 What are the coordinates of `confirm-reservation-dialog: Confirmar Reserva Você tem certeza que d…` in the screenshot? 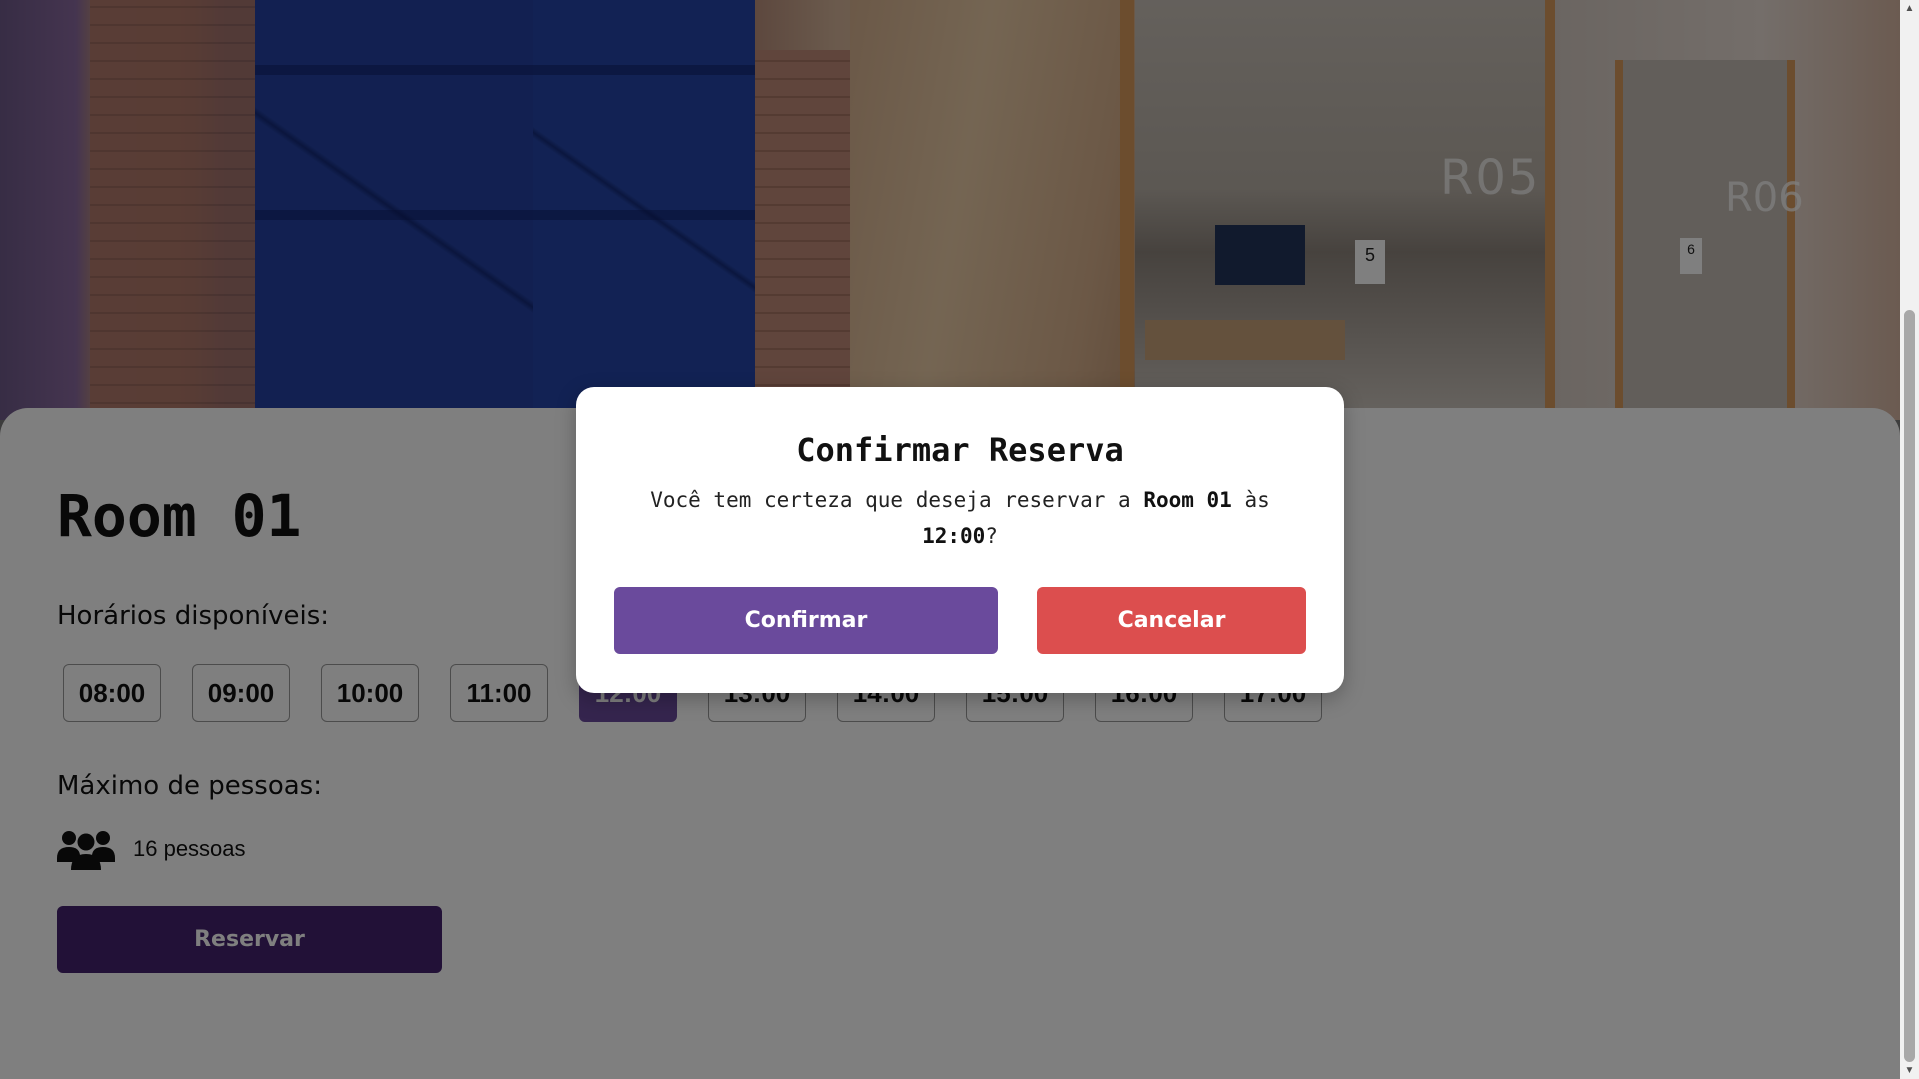 It's located at (960, 540).